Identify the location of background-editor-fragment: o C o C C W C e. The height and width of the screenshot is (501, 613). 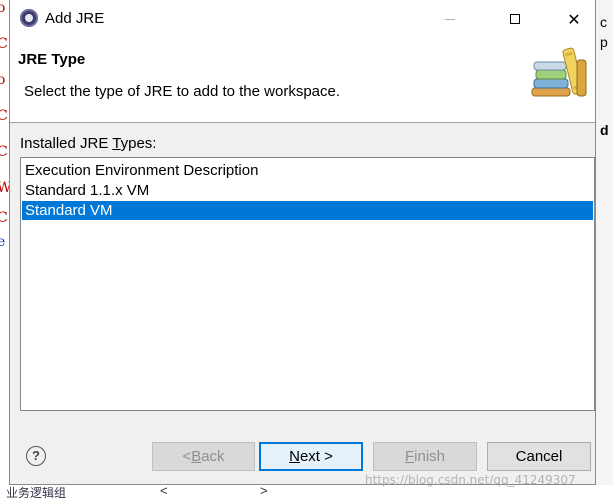
(5, 249).